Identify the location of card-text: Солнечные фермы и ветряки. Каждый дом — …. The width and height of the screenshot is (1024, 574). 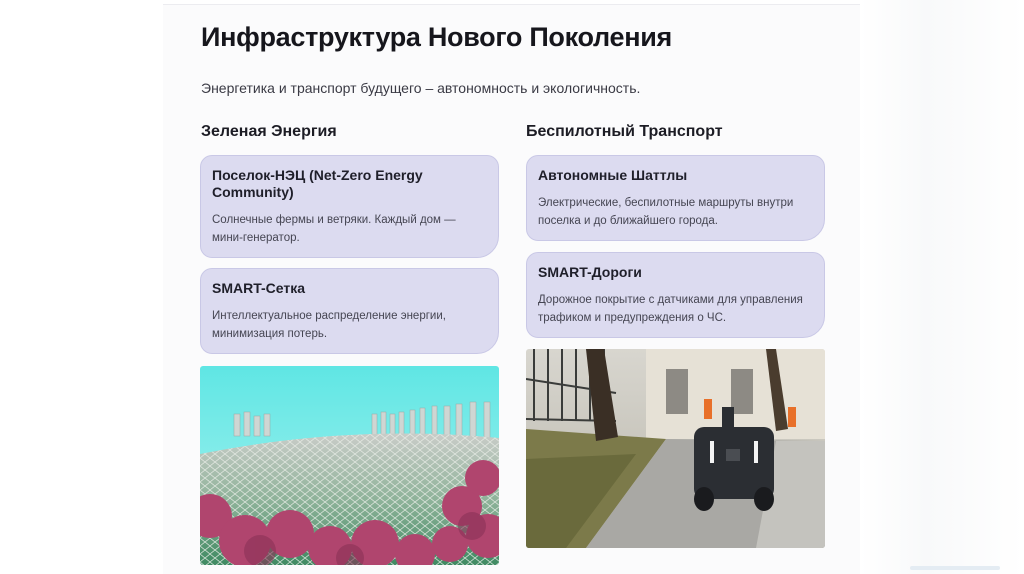
(334, 229).